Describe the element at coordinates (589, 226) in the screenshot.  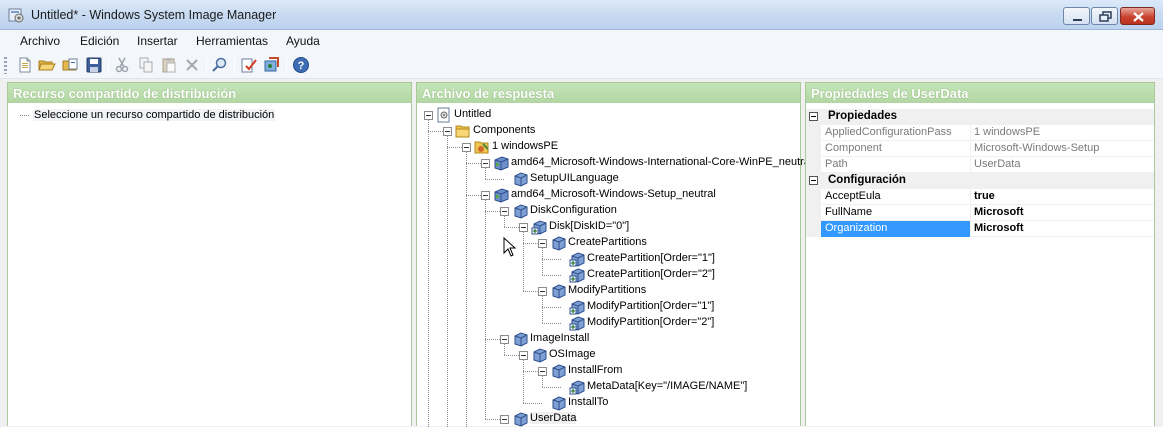
I see `tree-node-label: Disk[DiskID="0"]` at that location.